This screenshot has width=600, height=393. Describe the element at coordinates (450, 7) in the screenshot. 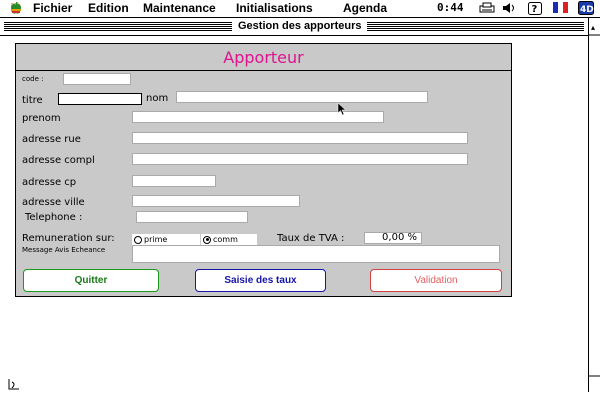

I see `menubar-clock: 0:44` at that location.